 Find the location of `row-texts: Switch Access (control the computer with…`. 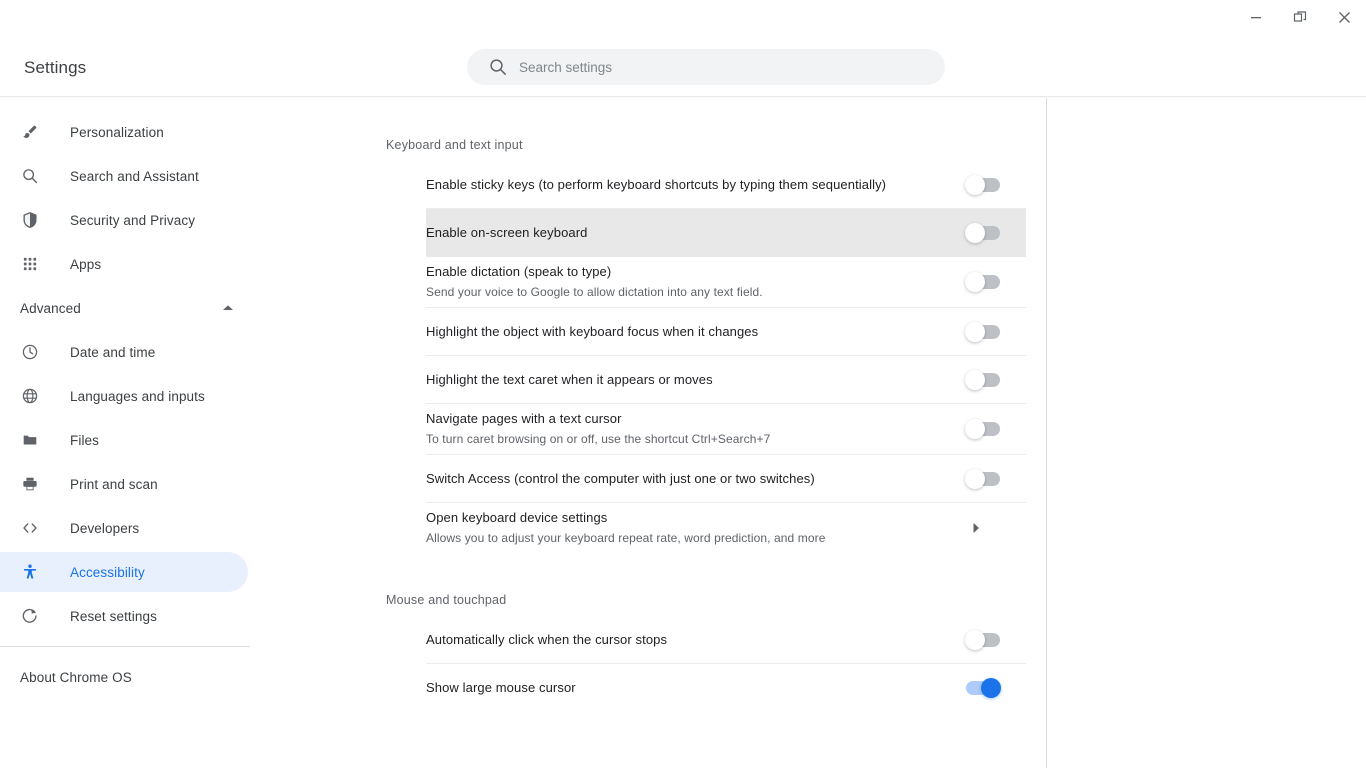

row-texts: Switch Access (control the computer with… is located at coordinates (696, 479).